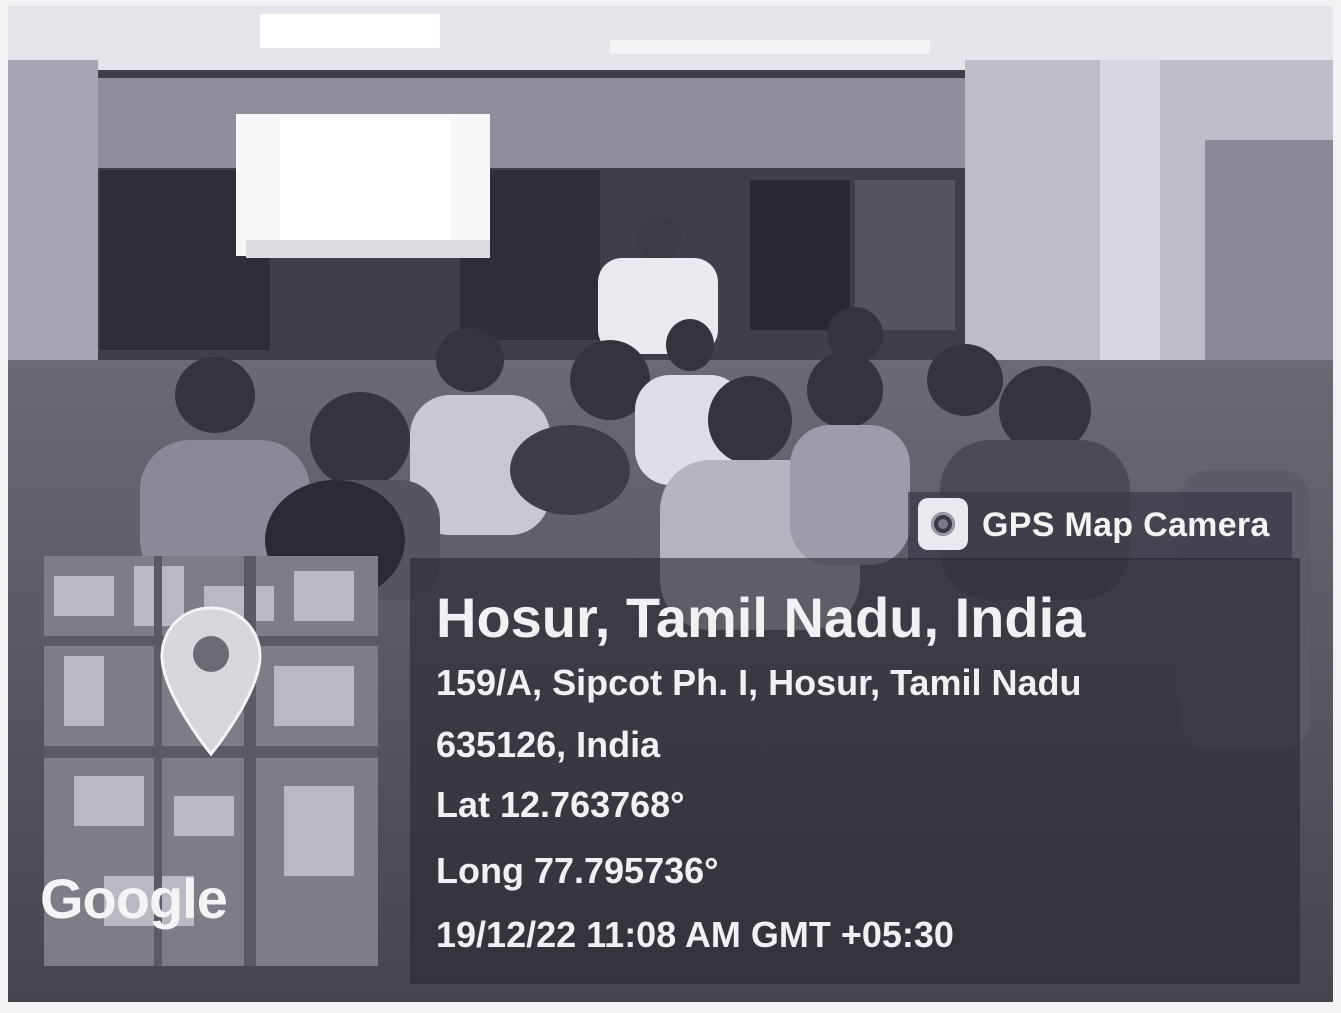 This screenshot has height=1013, width=1341. Describe the element at coordinates (548, 744) in the screenshot. I see `address-line-2: 635126, India` at that location.